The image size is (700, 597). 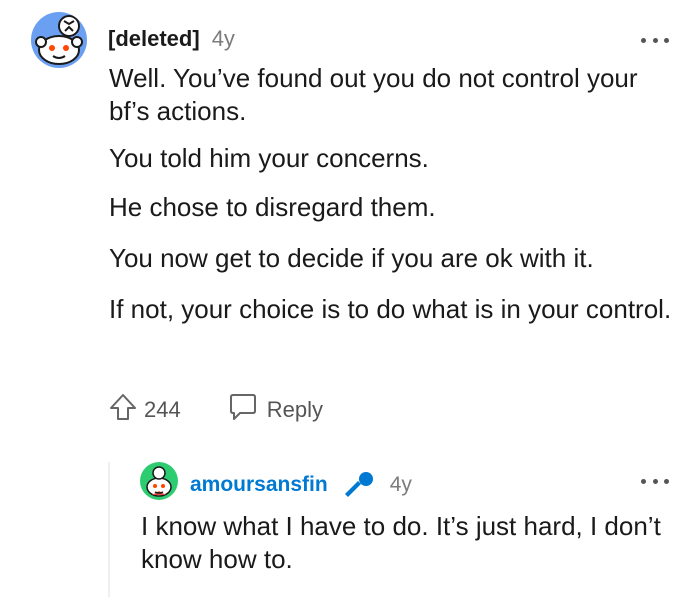 What do you see at coordinates (159, 481) in the screenshot?
I see `reply-avatar-icon` at bounding box center [159, 481].